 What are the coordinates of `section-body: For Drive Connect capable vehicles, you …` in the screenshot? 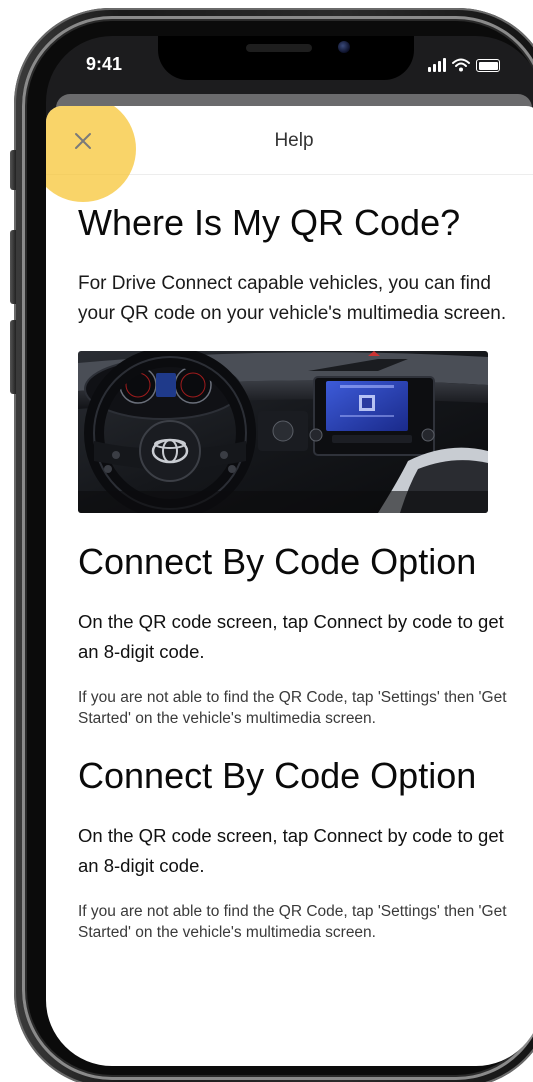 It's located at (292, 298).